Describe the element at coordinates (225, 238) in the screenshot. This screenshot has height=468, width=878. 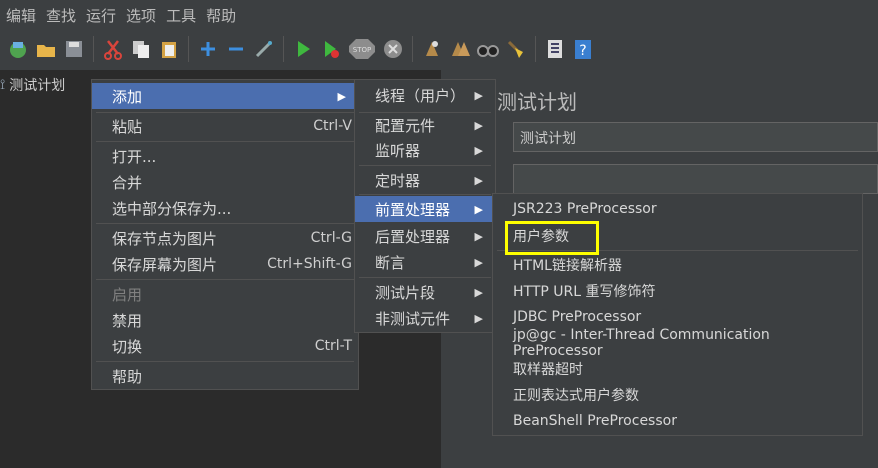
I see `menu-item-save-node-image: 保存节点为图片 Ctrl-G` at that location.